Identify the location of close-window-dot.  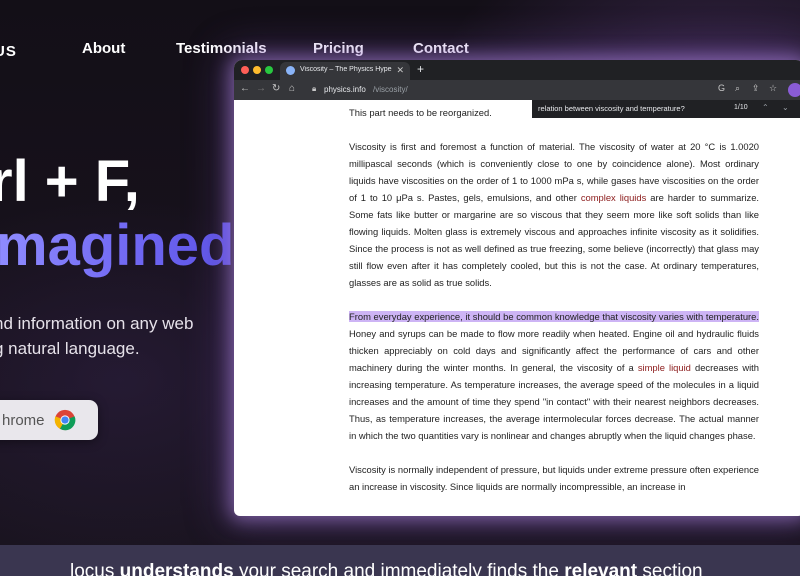
(245, 70).